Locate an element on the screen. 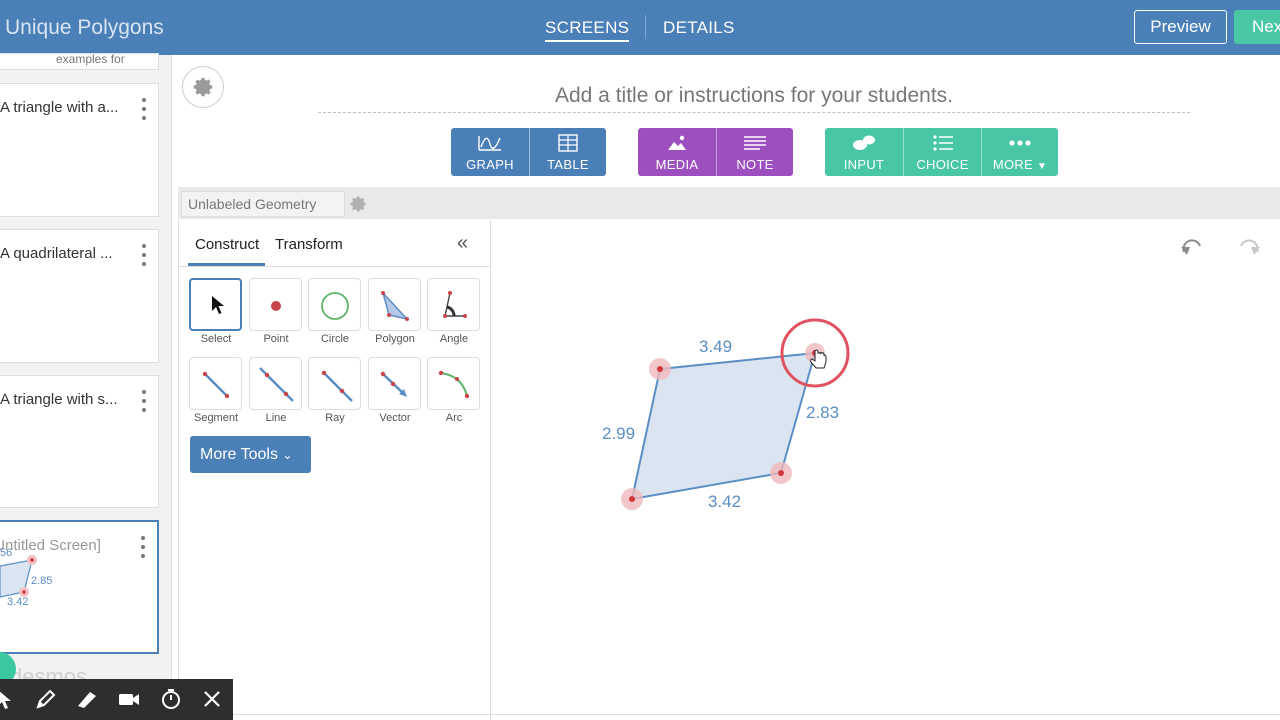 The height and width of the screenshot is (720, 1280). tool-label: Angle is located at coordinates (454, 339).